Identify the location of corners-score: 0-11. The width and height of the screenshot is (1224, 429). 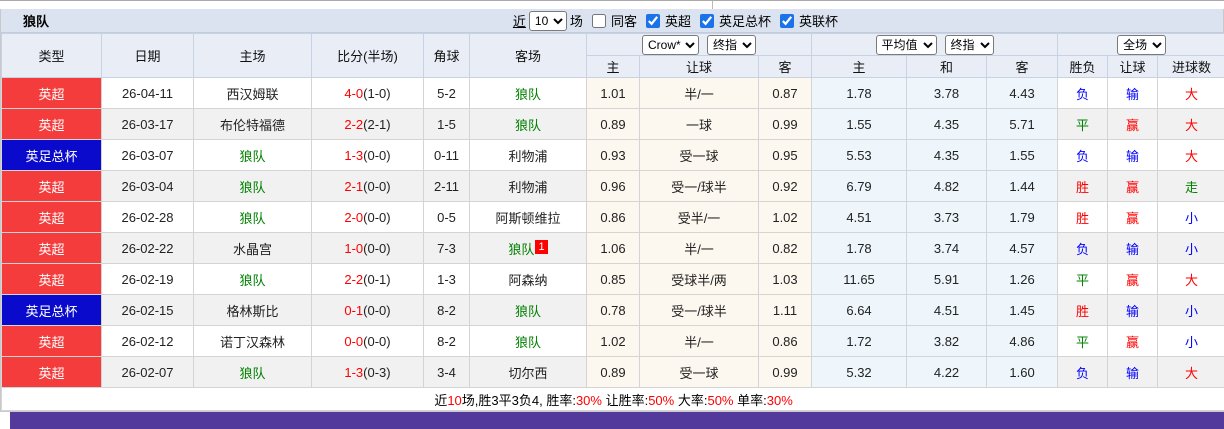
(446, 155).